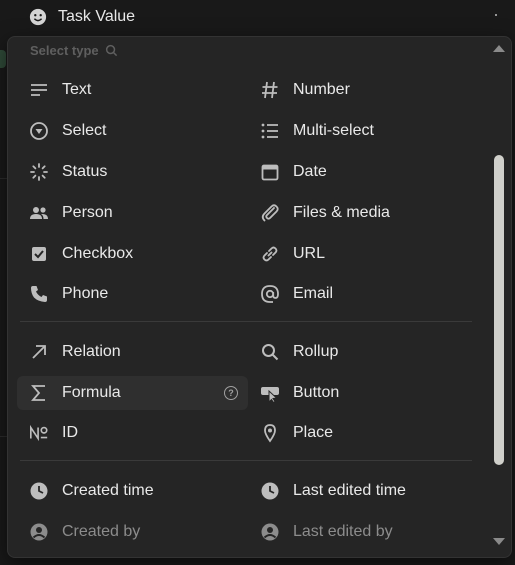 The image size is (515, 565). Describe the element at coordinates (91, 392) in the screenshot. I see `type-option-label: Formula` at that location.